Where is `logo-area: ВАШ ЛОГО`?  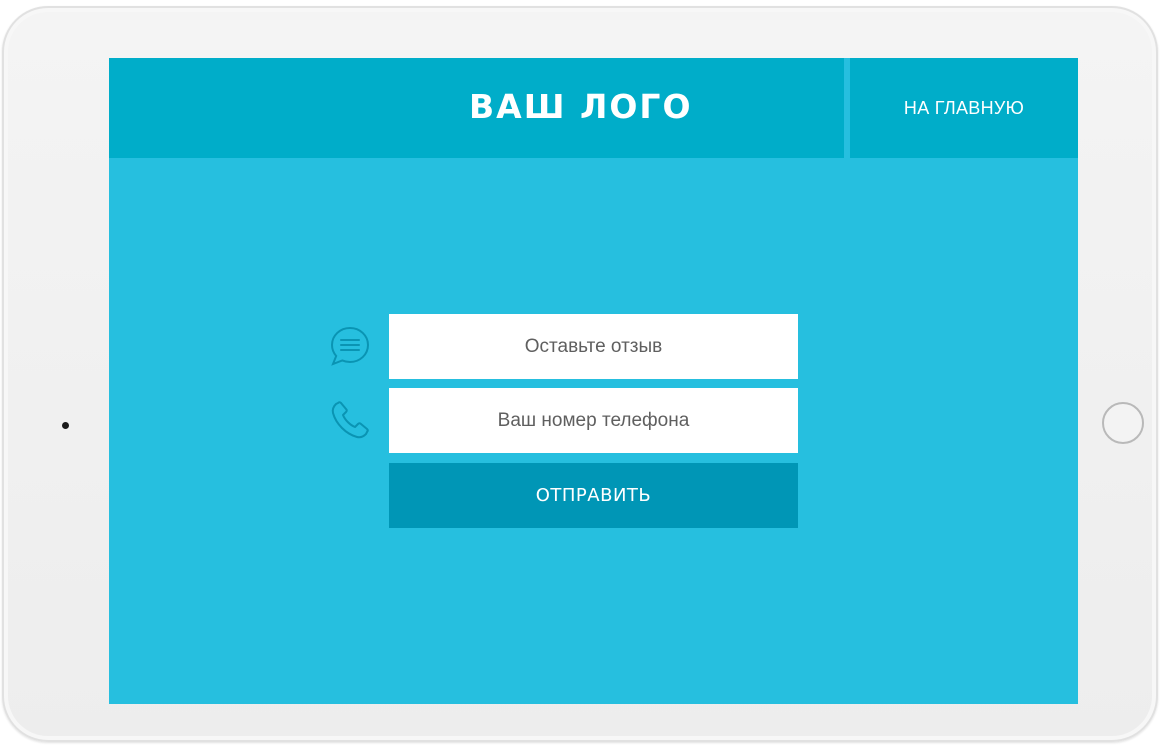 logo-area: ВАШ ЛОГО is located at coordinates (476, 108).